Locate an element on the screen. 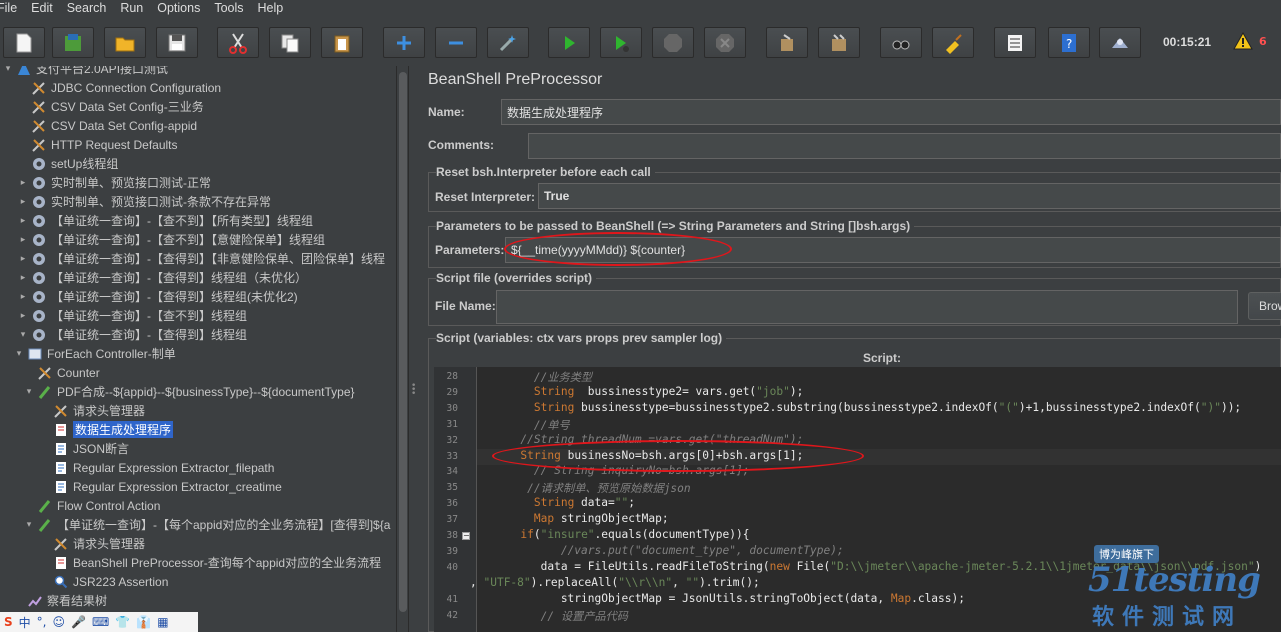 The width and height of the screenshot is (1281, 632). comments-field is located at coordinates (904, 146).